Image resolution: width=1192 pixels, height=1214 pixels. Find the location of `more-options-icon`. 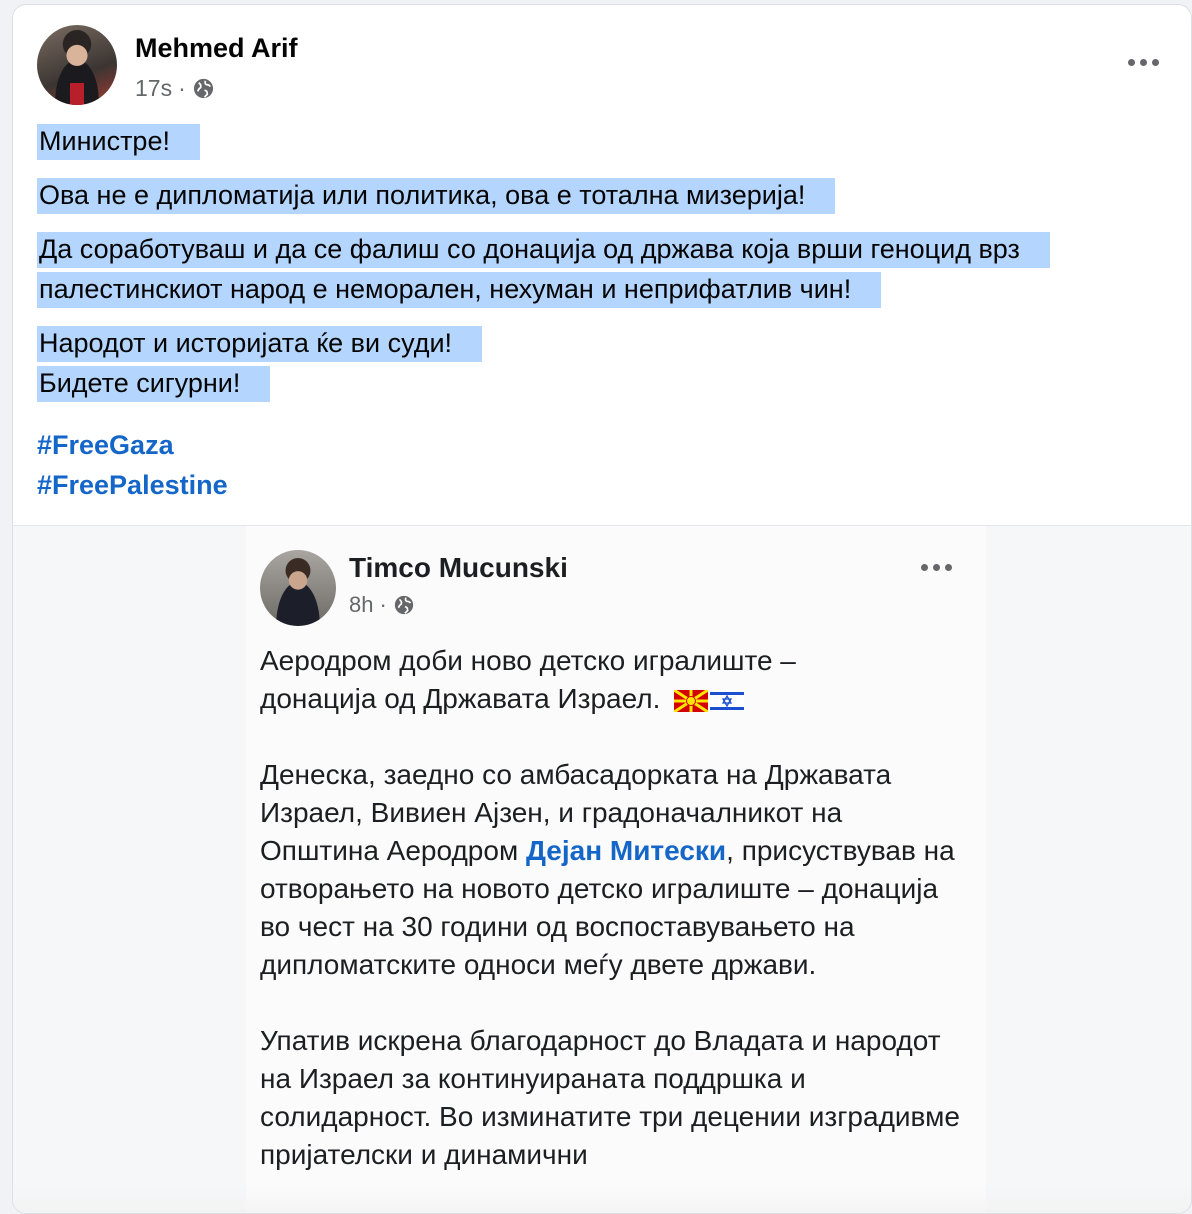

more-options-icon is located at coordinates (936, 567).